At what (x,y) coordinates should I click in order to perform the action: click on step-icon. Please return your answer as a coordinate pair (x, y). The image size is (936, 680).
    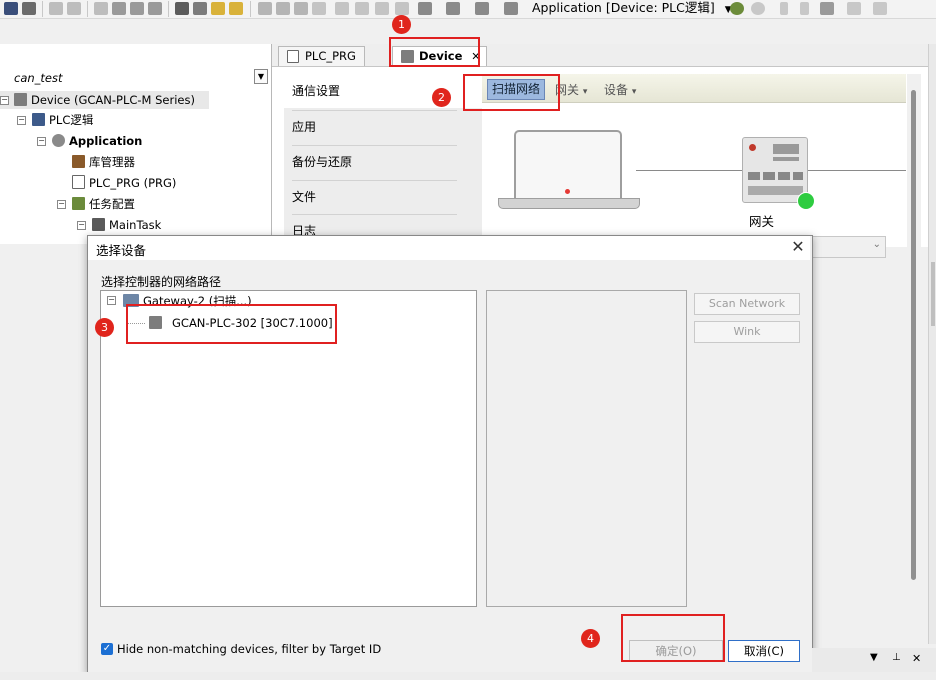
    Looking at the image, I should click on (319, 8).